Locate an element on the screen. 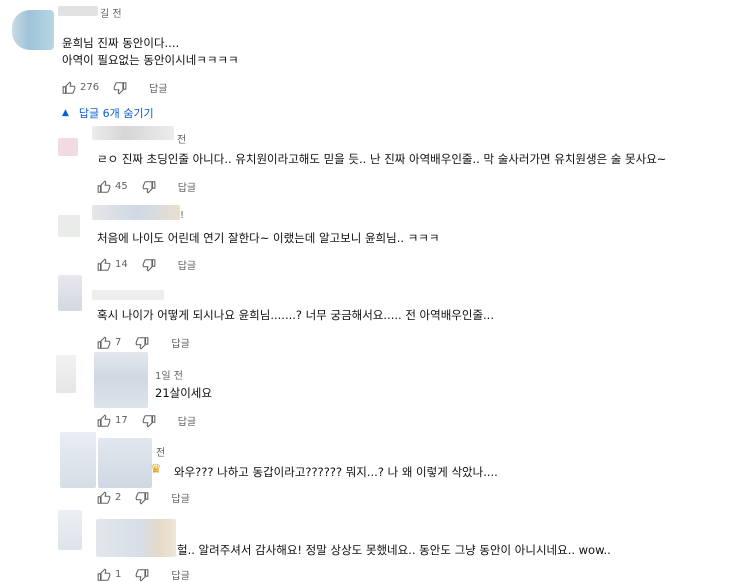 The image size is (741, 582). comment-actions: 276 답글 is located at coordinates (115, 87).